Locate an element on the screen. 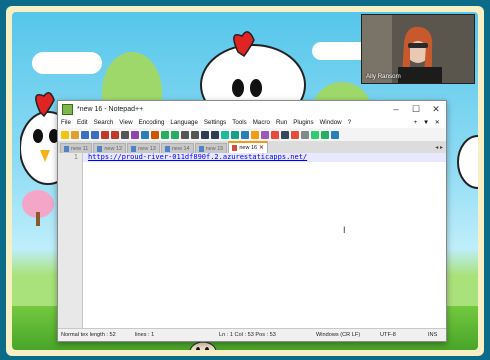 The width and height of the screenshot is (490, 360). webcam-name-label: Ally Ransom is located at coordinates (383, 76).